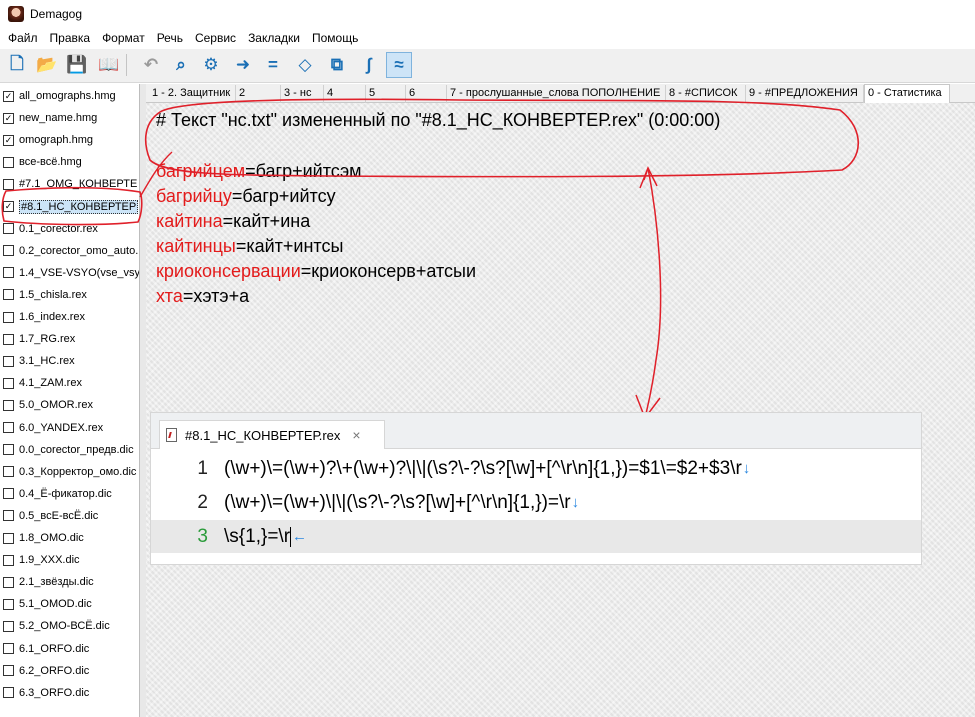 The height and width of the screenshot is (717, 975). What do you see at coordinates (259, 171) in the screenshot?
I see `replacement-entry: багрийцем=багр+ийтсэм` at bounding box center [259, 171].